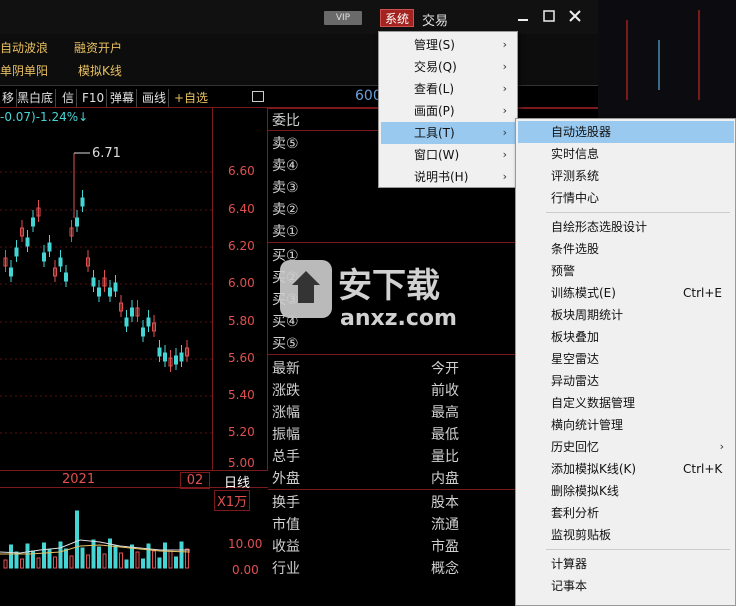 This screenshot has width=736, height=606. What do you see at coordinates (626, 513) in the screenshot?
I see `submenu-item-arbitrage-analysis: 套利分析` at bounding box center [626, 513].